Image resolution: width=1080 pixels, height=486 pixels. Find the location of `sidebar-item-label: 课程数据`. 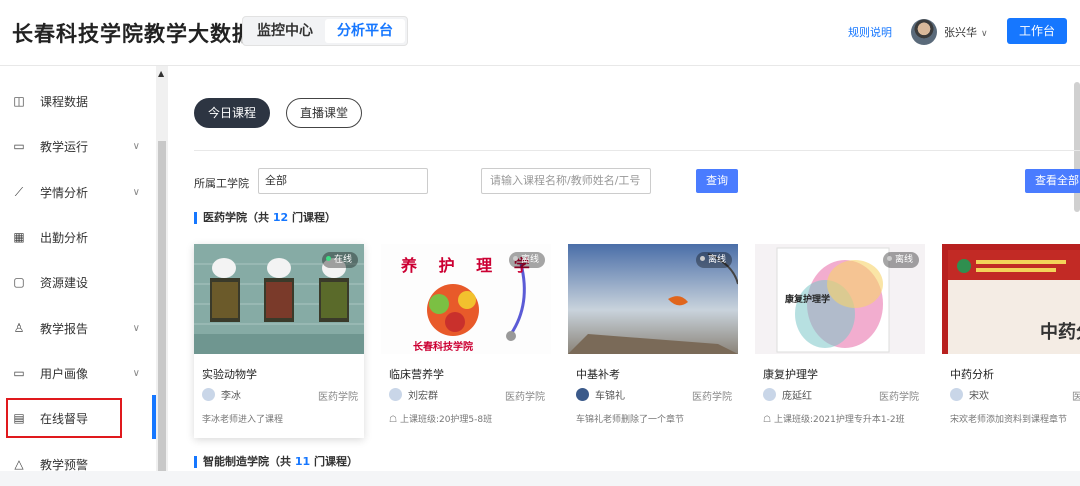

sidebar-item-label: 课程数据 is located at coordinates (64, 101).